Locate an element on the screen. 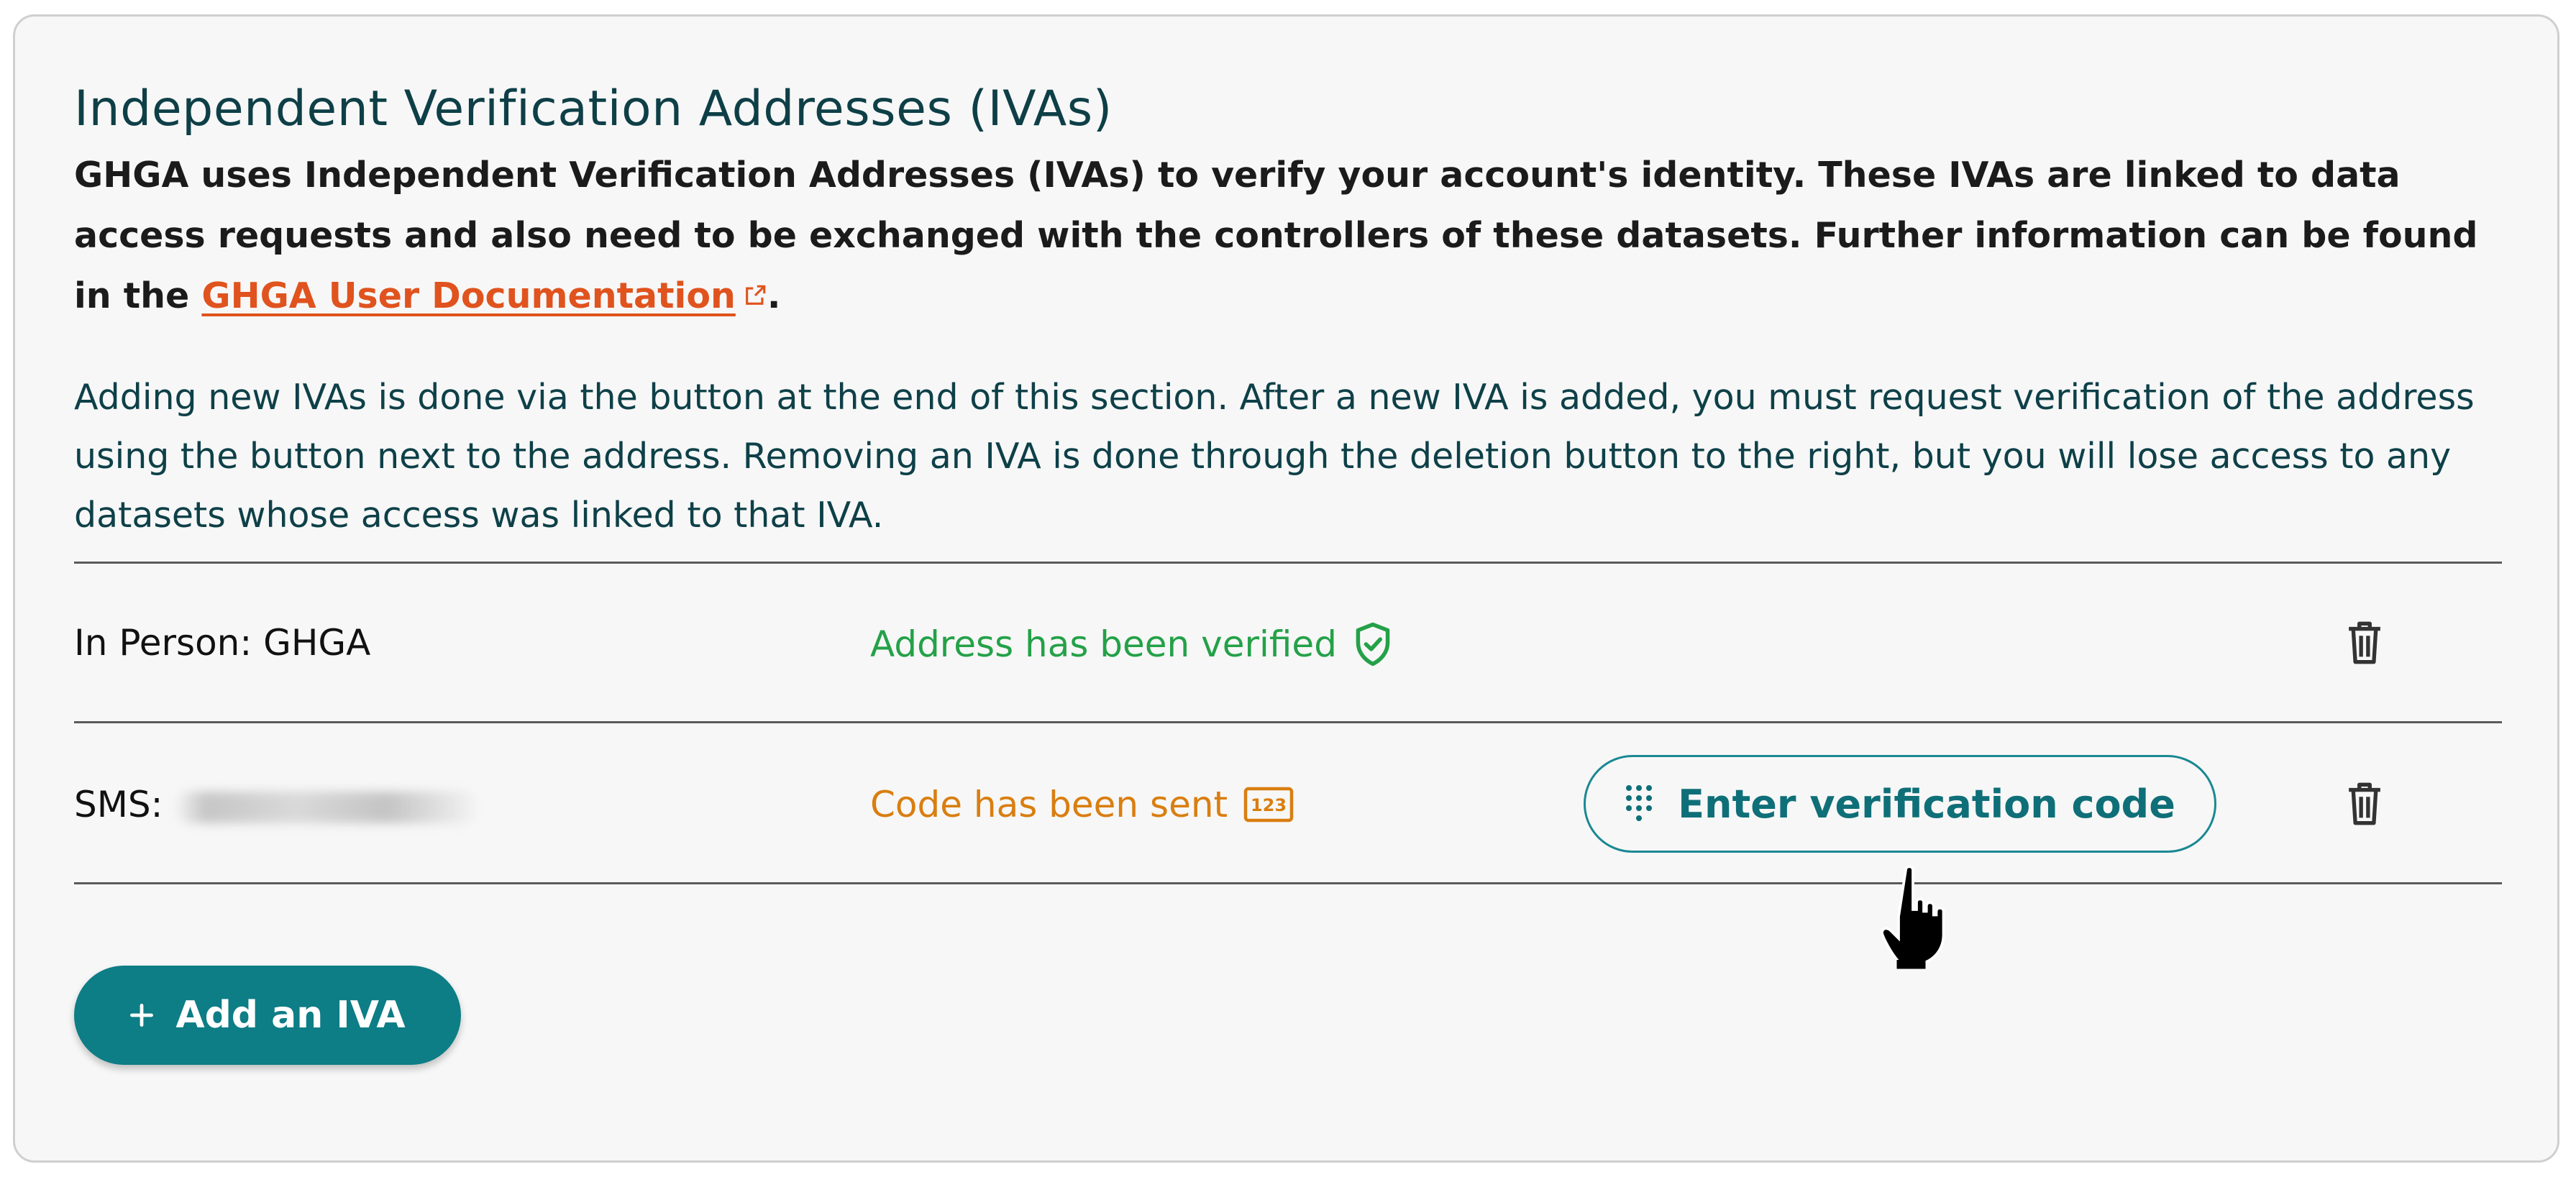 The width and height of the screenshot is (2576, 1177). user-documentation-link-label: GHGA User Documentation is located at coordinates (468, 296).